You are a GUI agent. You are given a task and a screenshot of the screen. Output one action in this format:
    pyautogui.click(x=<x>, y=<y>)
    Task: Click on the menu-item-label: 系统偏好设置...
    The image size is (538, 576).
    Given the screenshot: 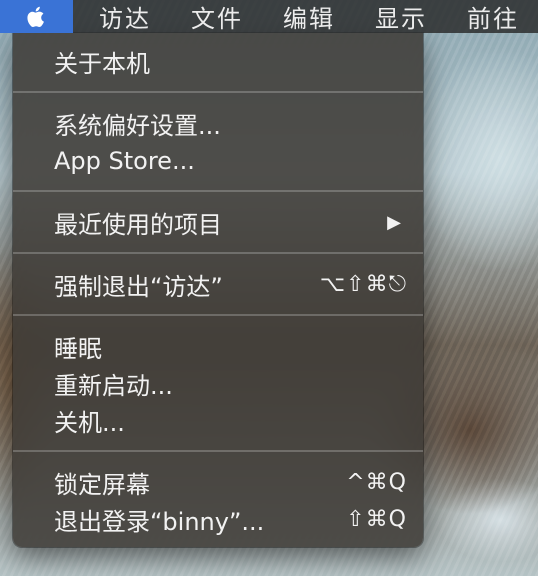 What is the action you would take?
    pyautogui.click(x=137, y=126)
    